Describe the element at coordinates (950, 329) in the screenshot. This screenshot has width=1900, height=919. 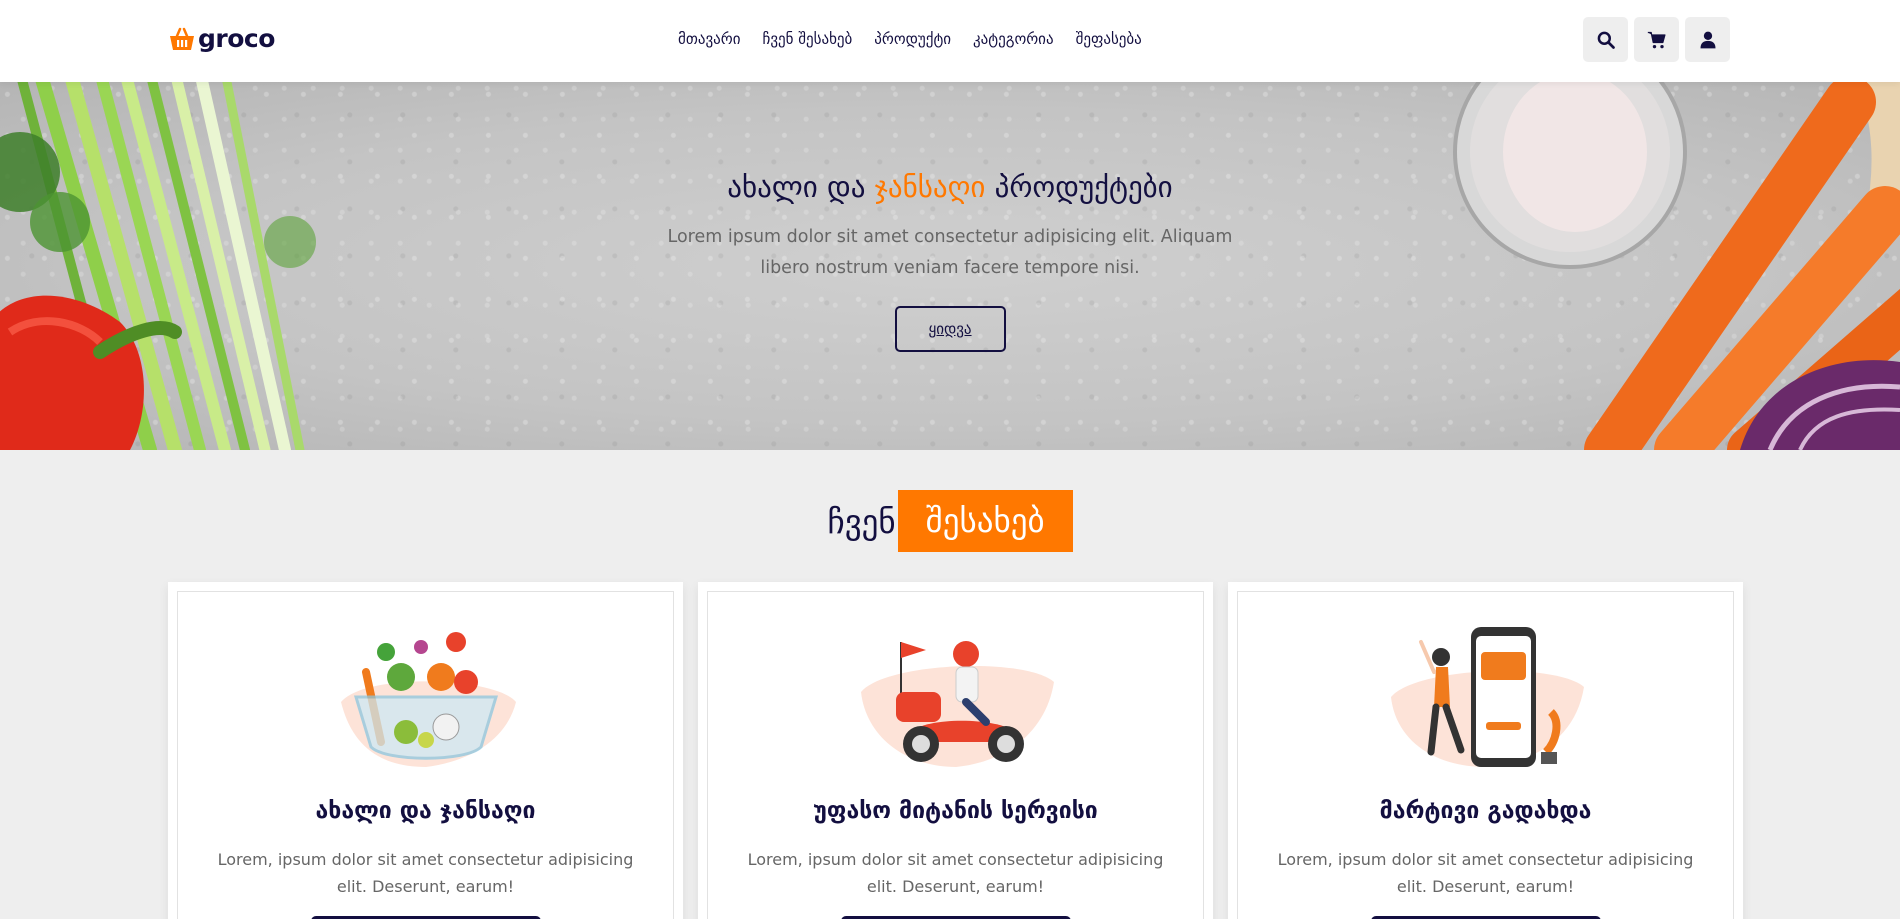
I see `buy-button: ყიდვა` at that location.